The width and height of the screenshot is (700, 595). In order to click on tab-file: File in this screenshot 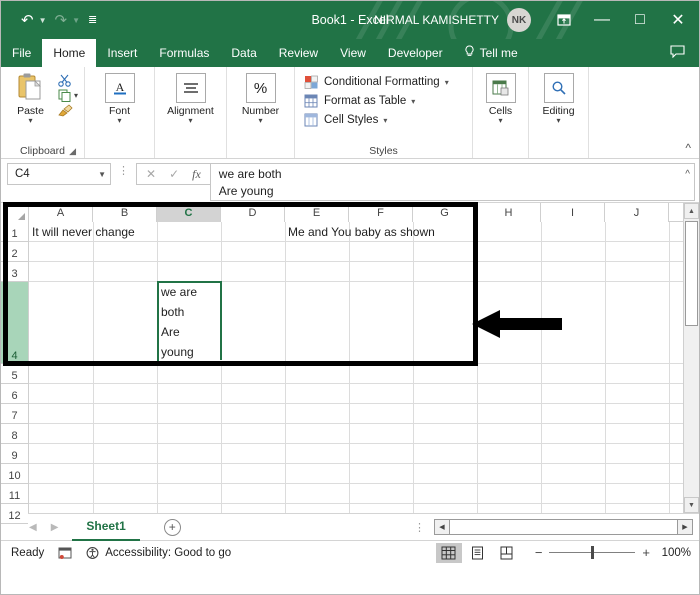, I will do `click(21, 53)`.